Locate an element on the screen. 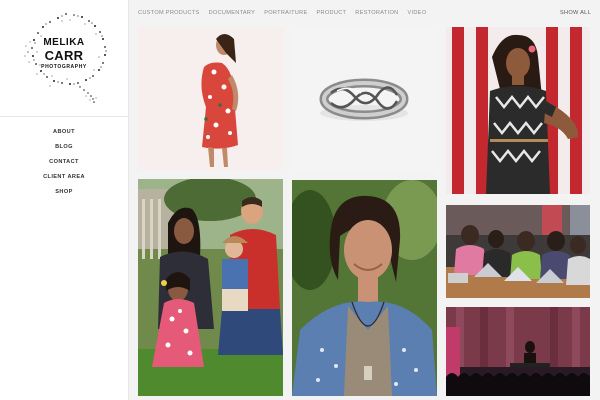 The height and width of the screenshot is (400, 600). filter-custom-products: CUSTOM PRODUCTS is located at coordinates (169, 13).